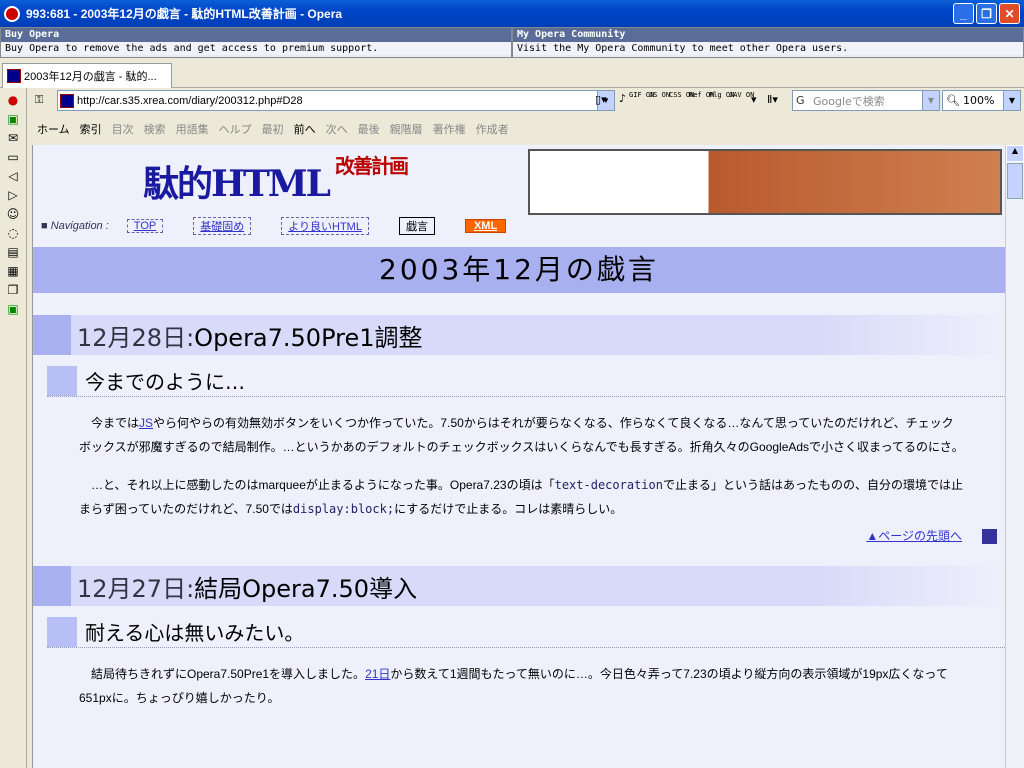 This screenshot has width=1024, height=768. I want to click on close-button: ✕, so click(1009, 13).